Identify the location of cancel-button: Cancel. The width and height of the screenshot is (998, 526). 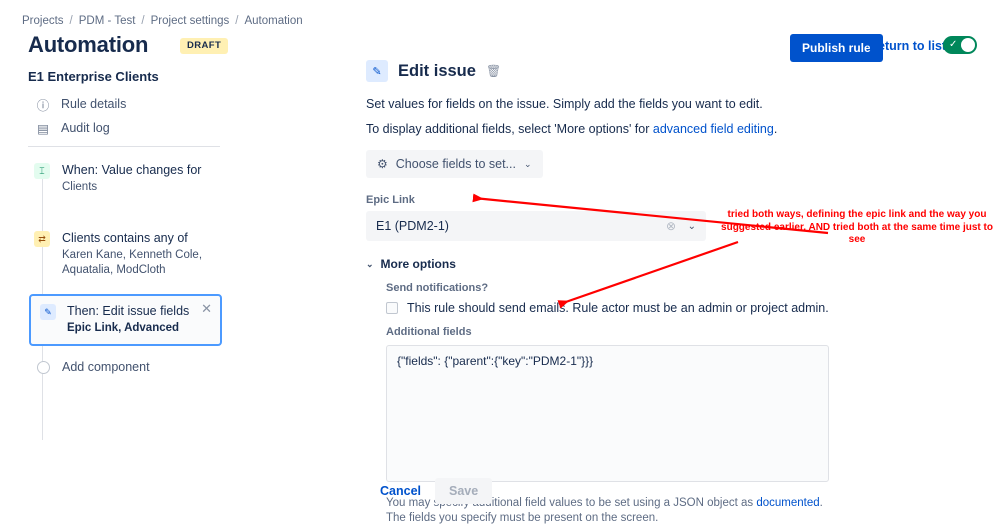
(400, 491).